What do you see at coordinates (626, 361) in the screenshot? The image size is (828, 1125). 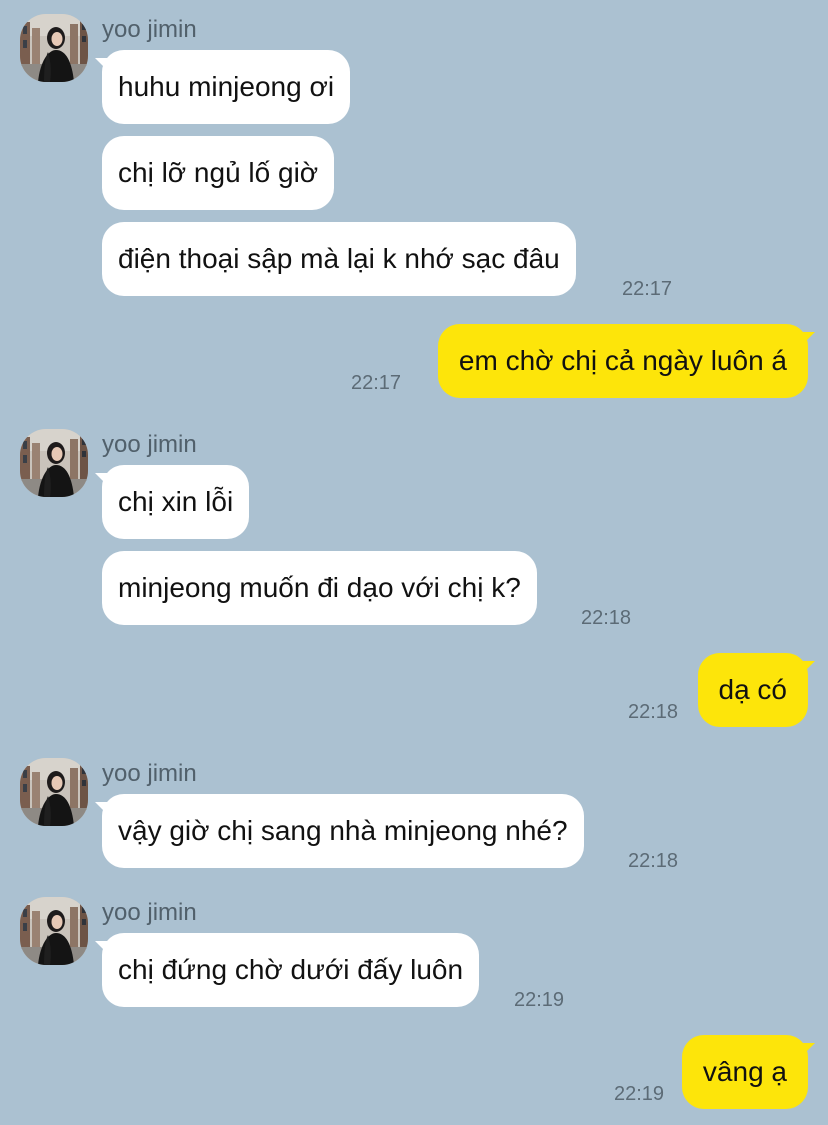 I see `message-bubble-outgoing: em chờ chị cả ngày luôn á` at bounding box center [626, 361].